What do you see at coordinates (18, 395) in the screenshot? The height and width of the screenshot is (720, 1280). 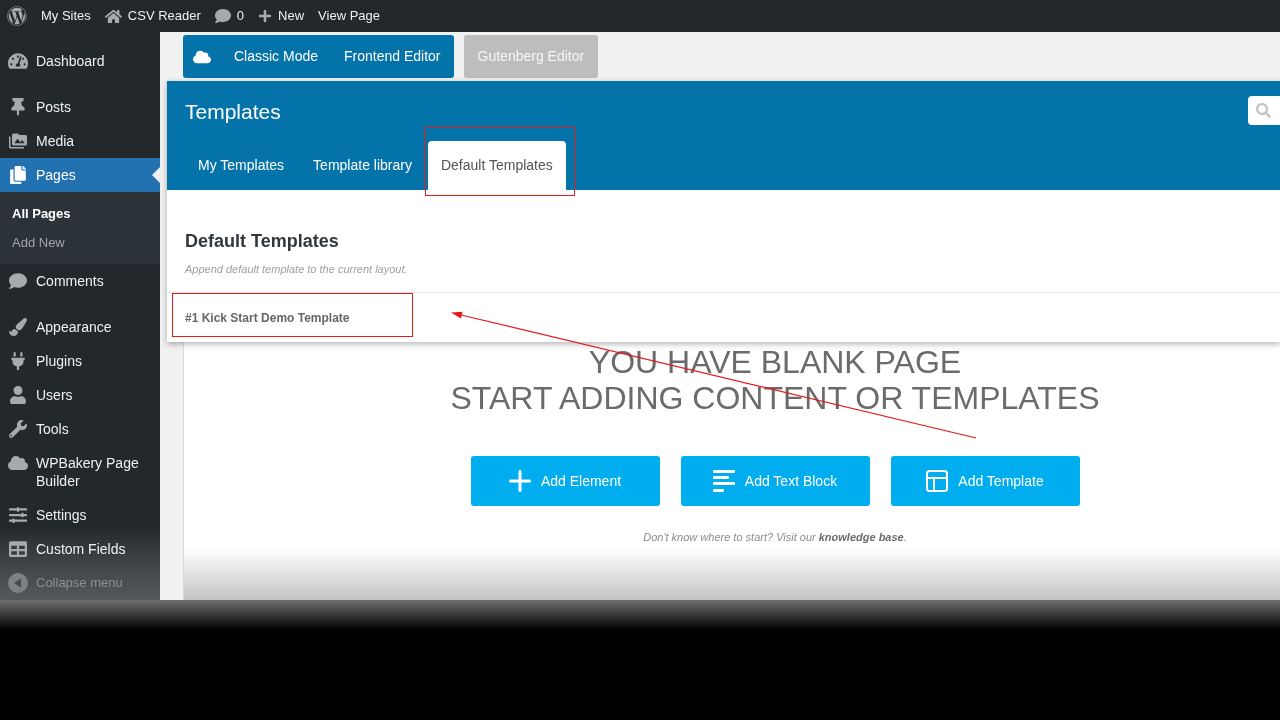 I see `person-icon` at bounding box center [18, 395].